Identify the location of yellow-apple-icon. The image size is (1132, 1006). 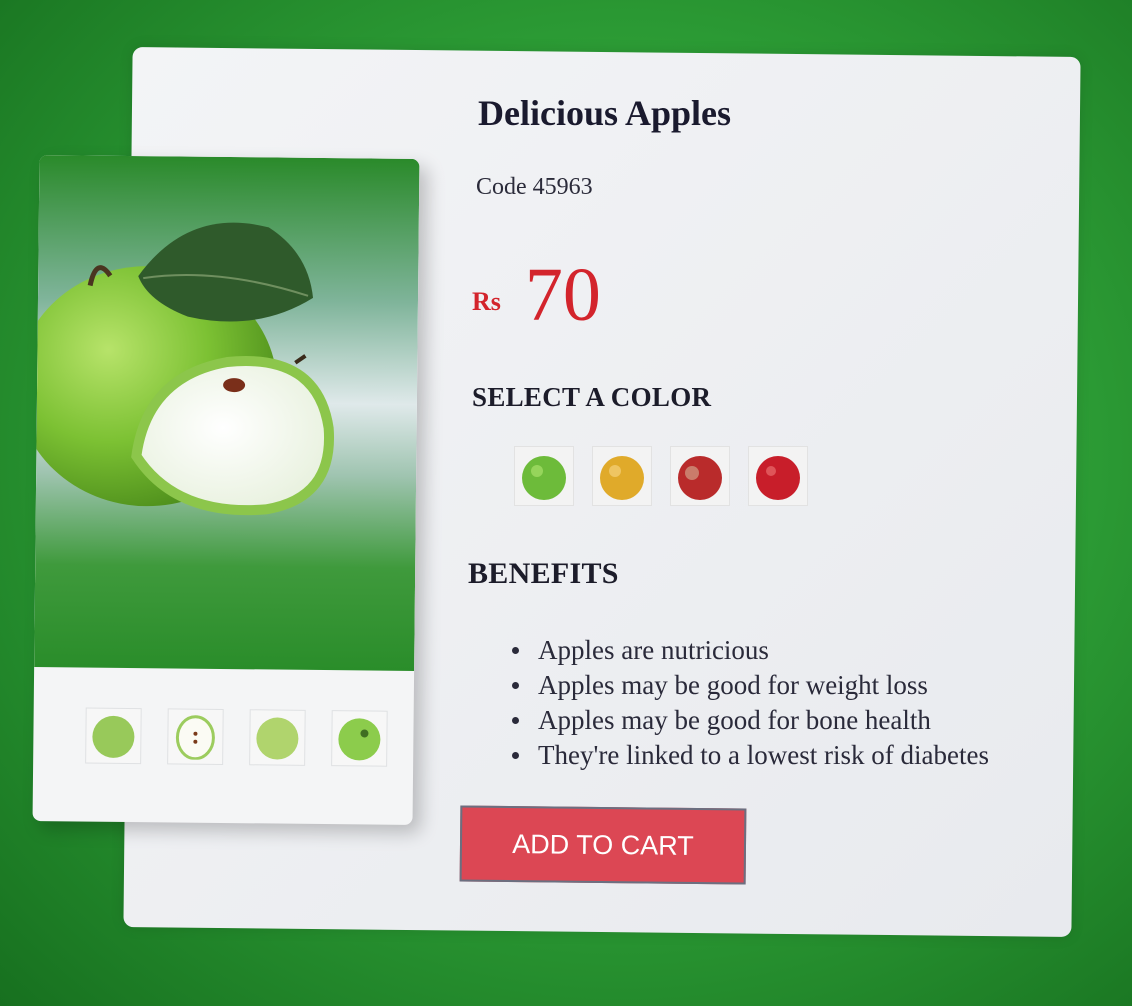
(622, 478).